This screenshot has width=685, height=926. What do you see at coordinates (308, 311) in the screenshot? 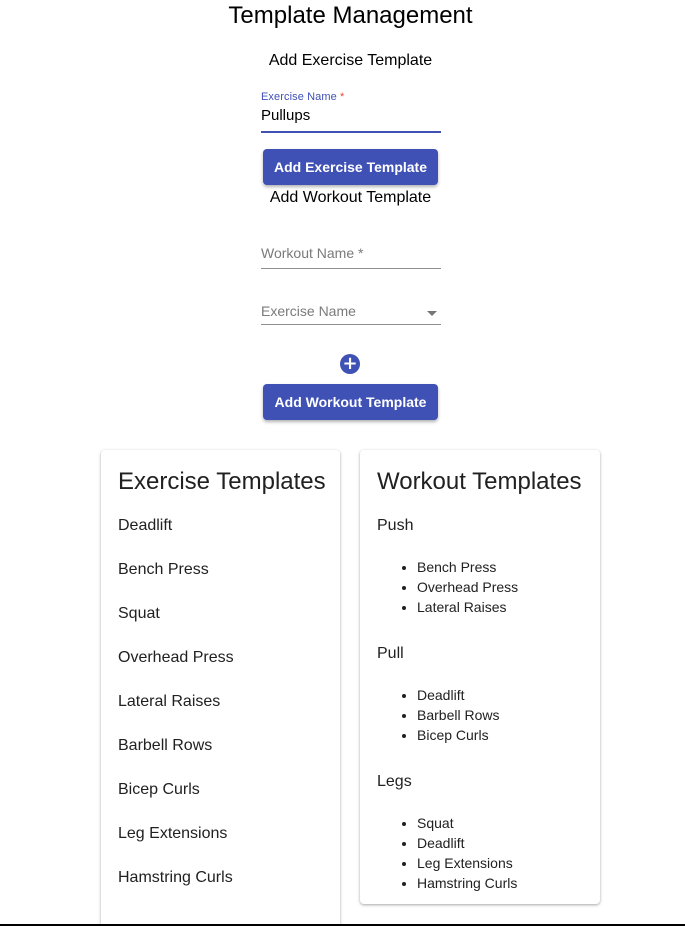
I see `exercise-select-placeholder: Exercise Name` at bounding box center [308, 311].